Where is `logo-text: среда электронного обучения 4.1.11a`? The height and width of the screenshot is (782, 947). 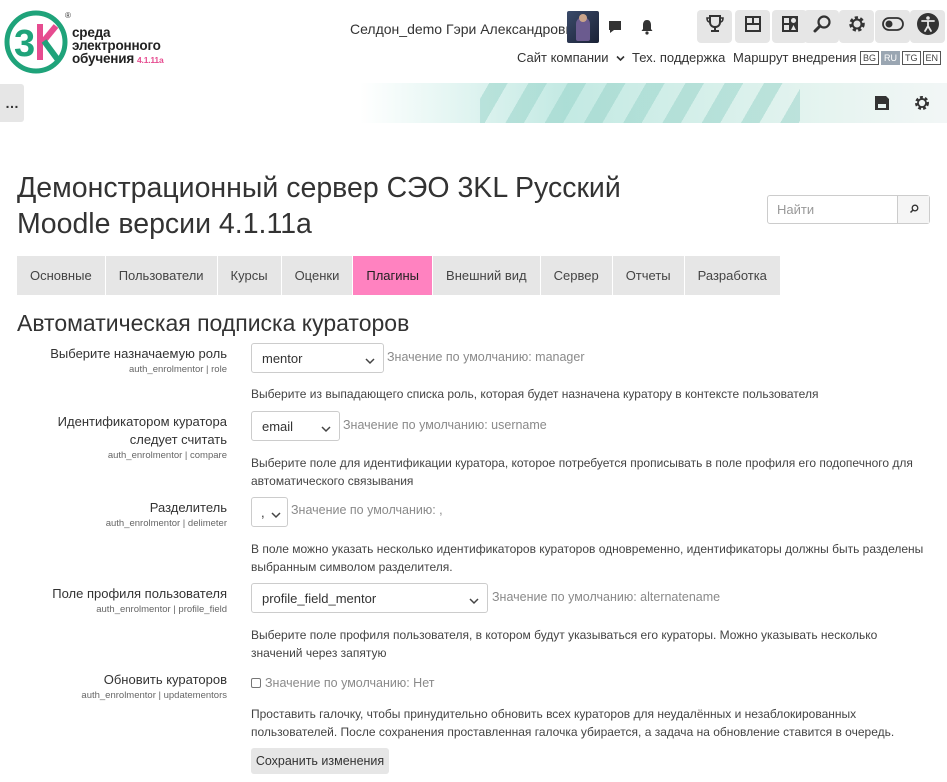
logo-text: среда электронного обучения 4.1.11a is located at coordinates (118, 46).